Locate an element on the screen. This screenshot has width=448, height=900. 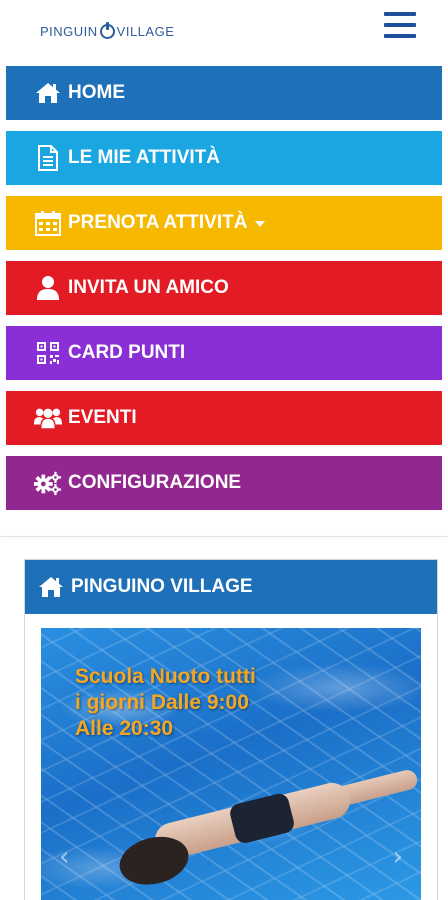
menu-item-label: HOME is located at coordinates (96, 92).